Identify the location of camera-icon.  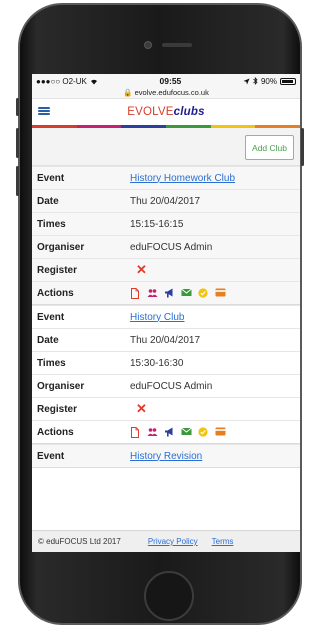
(148, 45).